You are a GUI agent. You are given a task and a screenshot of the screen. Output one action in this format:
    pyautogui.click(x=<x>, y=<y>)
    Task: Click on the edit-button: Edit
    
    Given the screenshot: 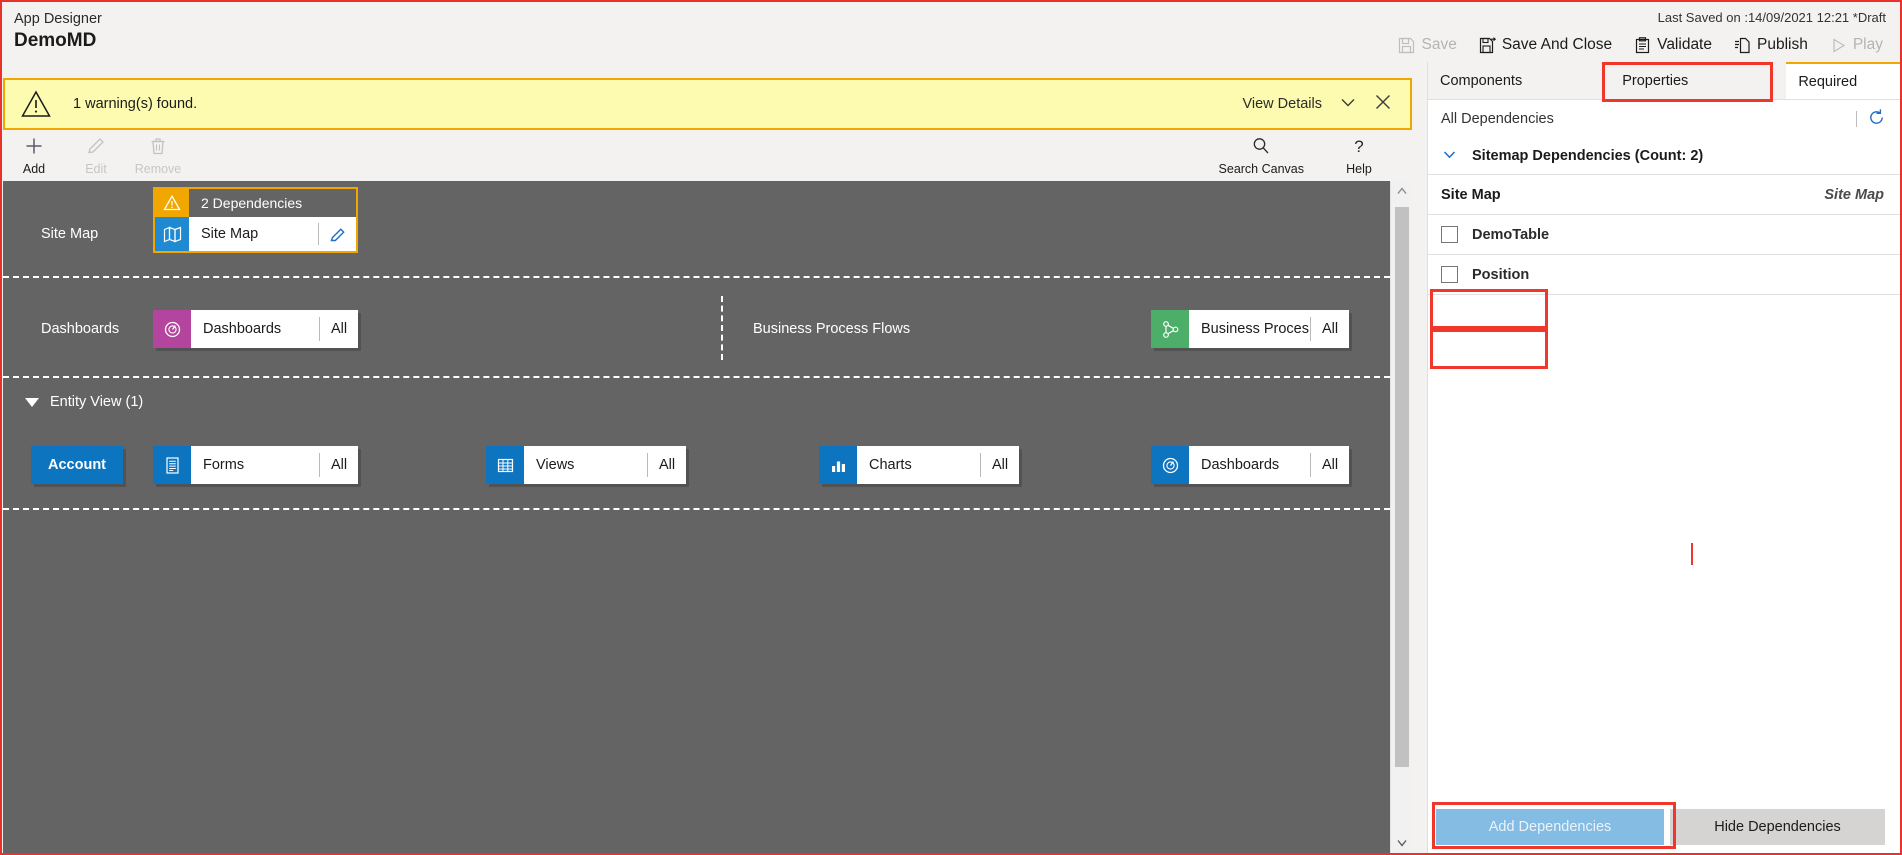 What is the action you would take?
    pyautogui.click(x=96, y=156)
    